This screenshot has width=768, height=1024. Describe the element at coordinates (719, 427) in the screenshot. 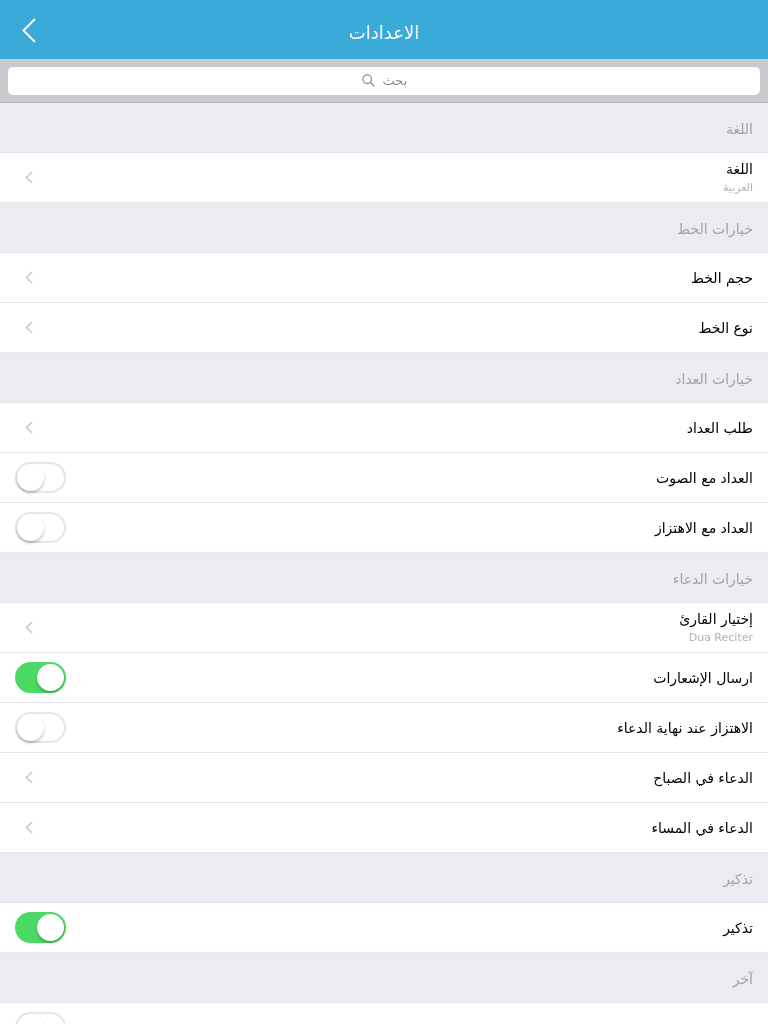

I see `setting-label: طلب العداد` at that location.